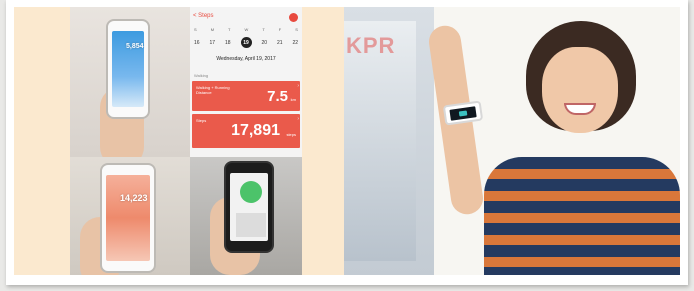  I want to click on weekday-row: S M T W T F S, so click(246, 29).